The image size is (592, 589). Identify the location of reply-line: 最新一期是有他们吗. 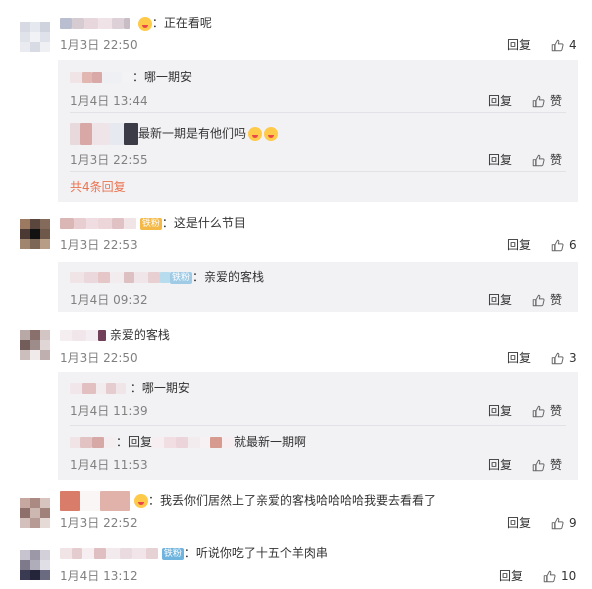
(174, 134).